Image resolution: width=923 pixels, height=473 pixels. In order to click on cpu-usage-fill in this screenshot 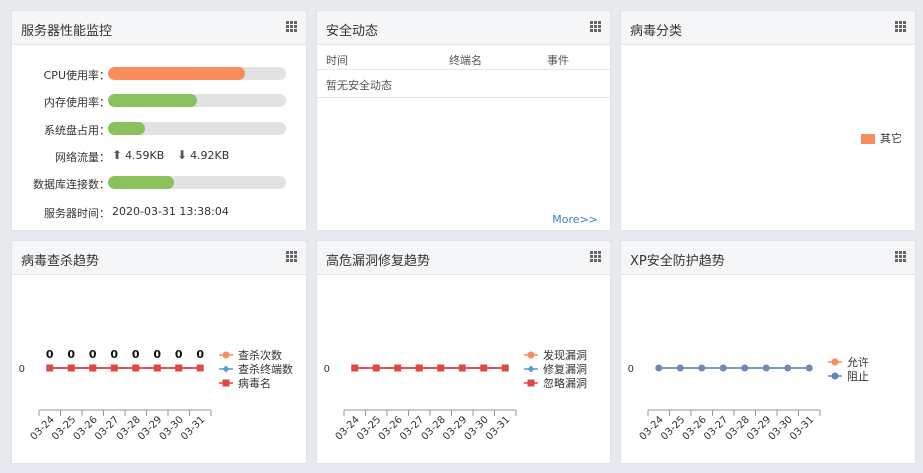, I will do `click(177, 73)`.